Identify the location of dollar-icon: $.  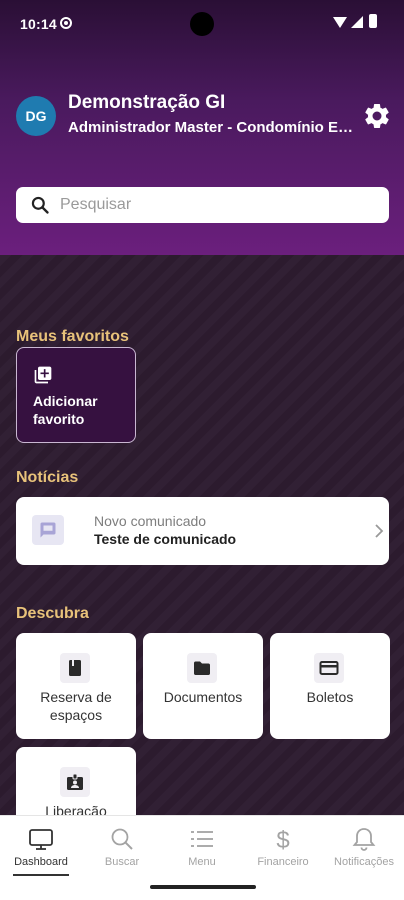
(282, 839).